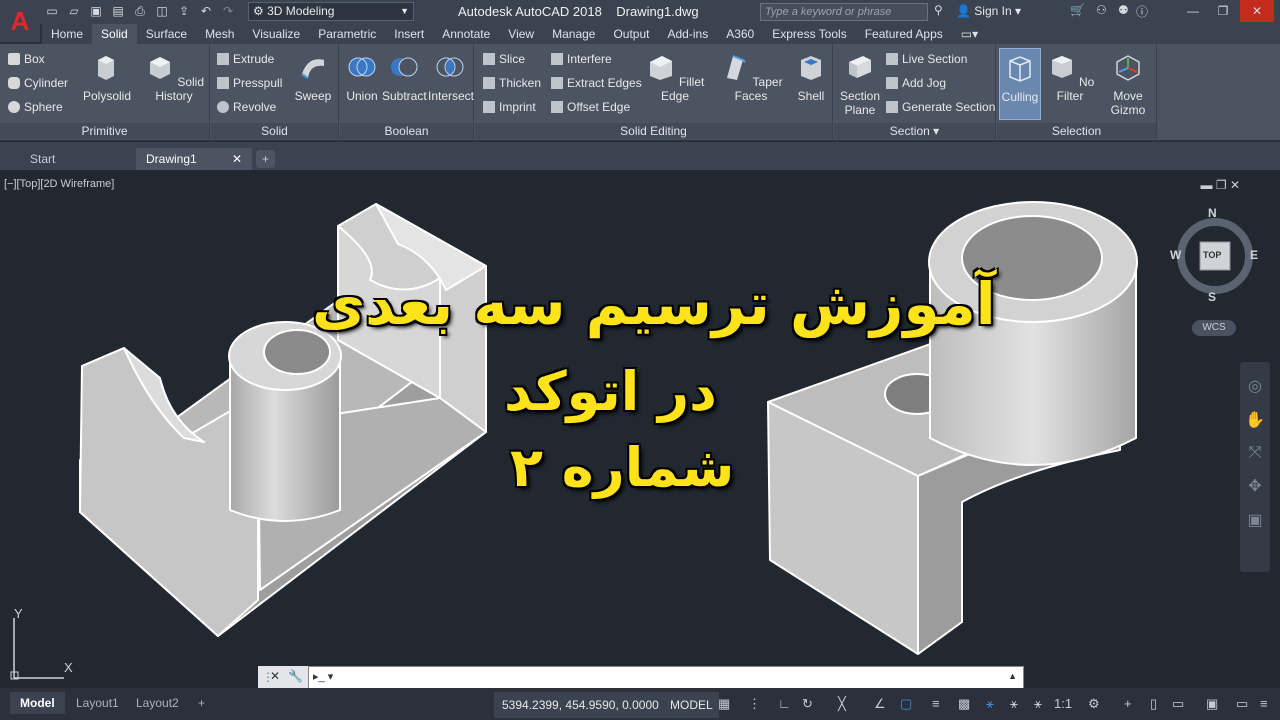 Image resolution: width=1280 pixels, height=720 pixels. I want to click on save-icon: ▣, so click(96, 11).